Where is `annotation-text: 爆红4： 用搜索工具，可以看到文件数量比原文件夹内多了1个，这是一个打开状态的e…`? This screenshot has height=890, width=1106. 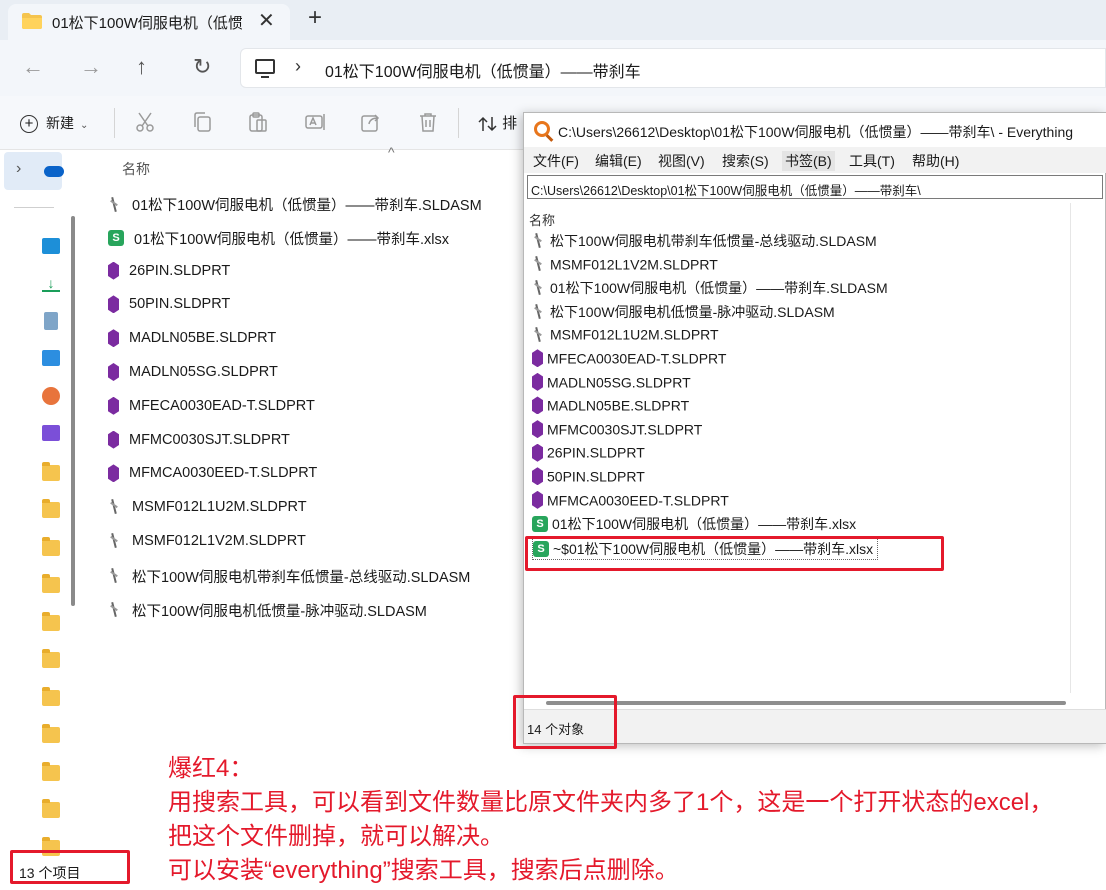
annotation-text: 爆红4： 用搜索工具，可以看到文件数量比原文件夹内多了1个，这是一个打开状态的e… is located at coordinates (610, 820).